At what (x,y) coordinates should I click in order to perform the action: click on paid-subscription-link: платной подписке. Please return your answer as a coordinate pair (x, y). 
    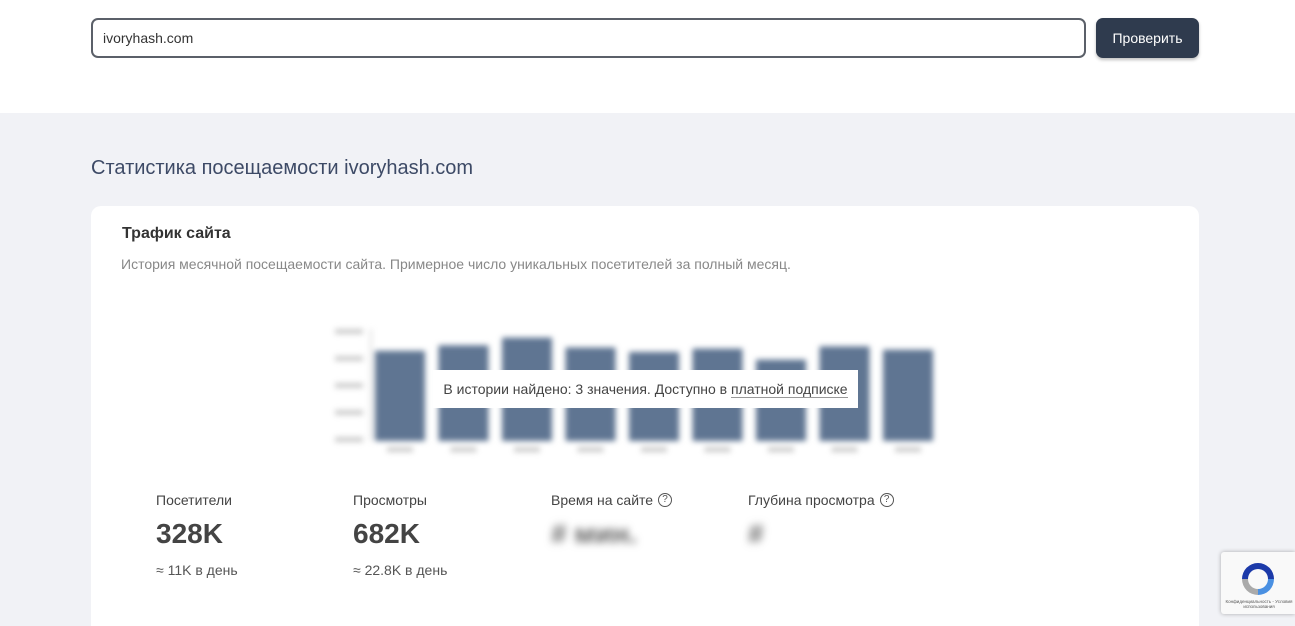
    Looking at the image, I should click on (789, 389).